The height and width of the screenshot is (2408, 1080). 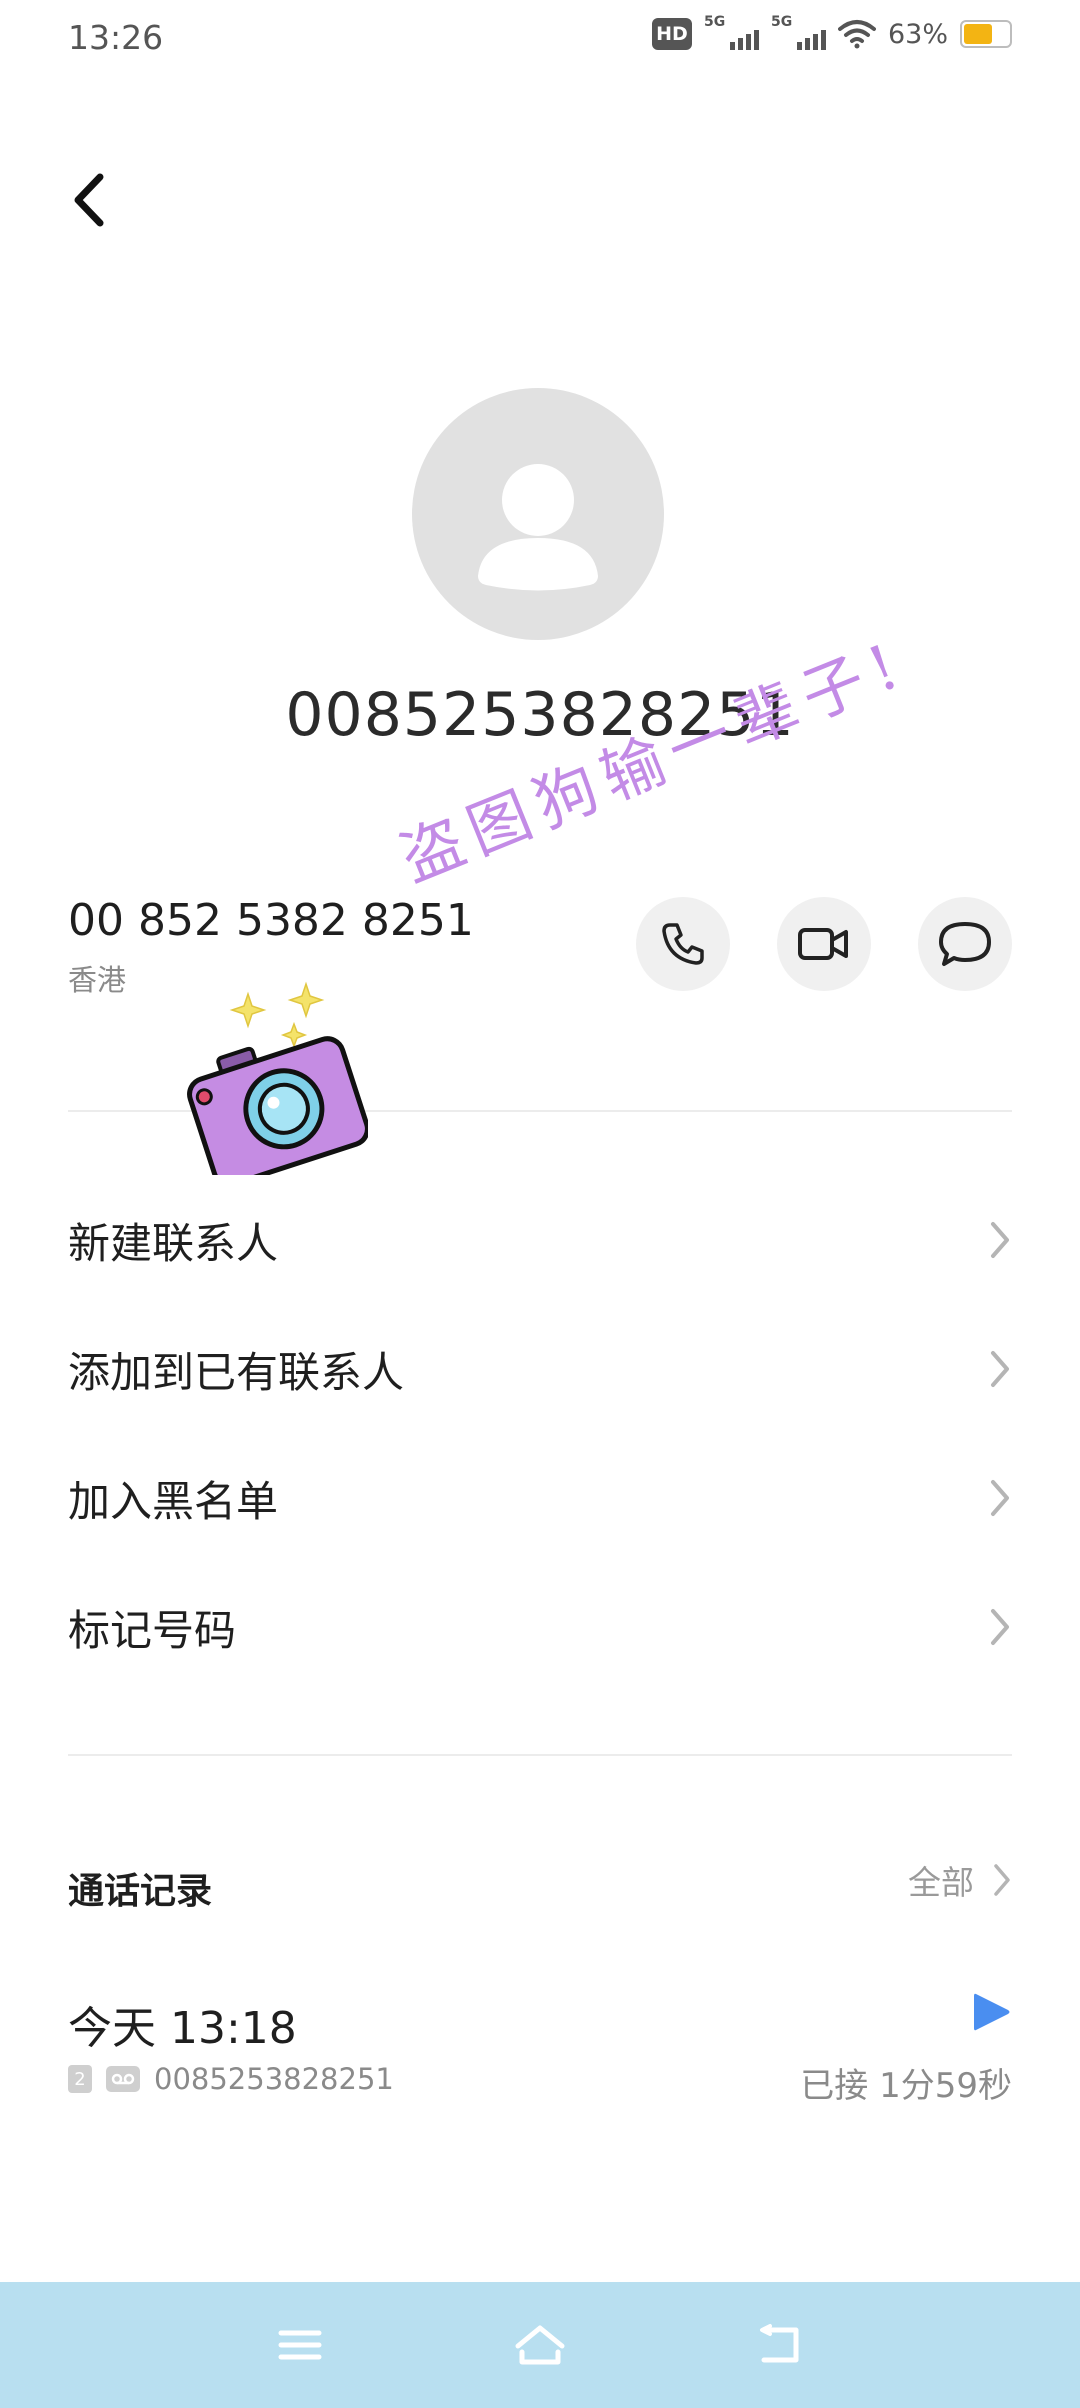 I want to click on call-log-title: 通话记录, so click(x=140, y=1891).